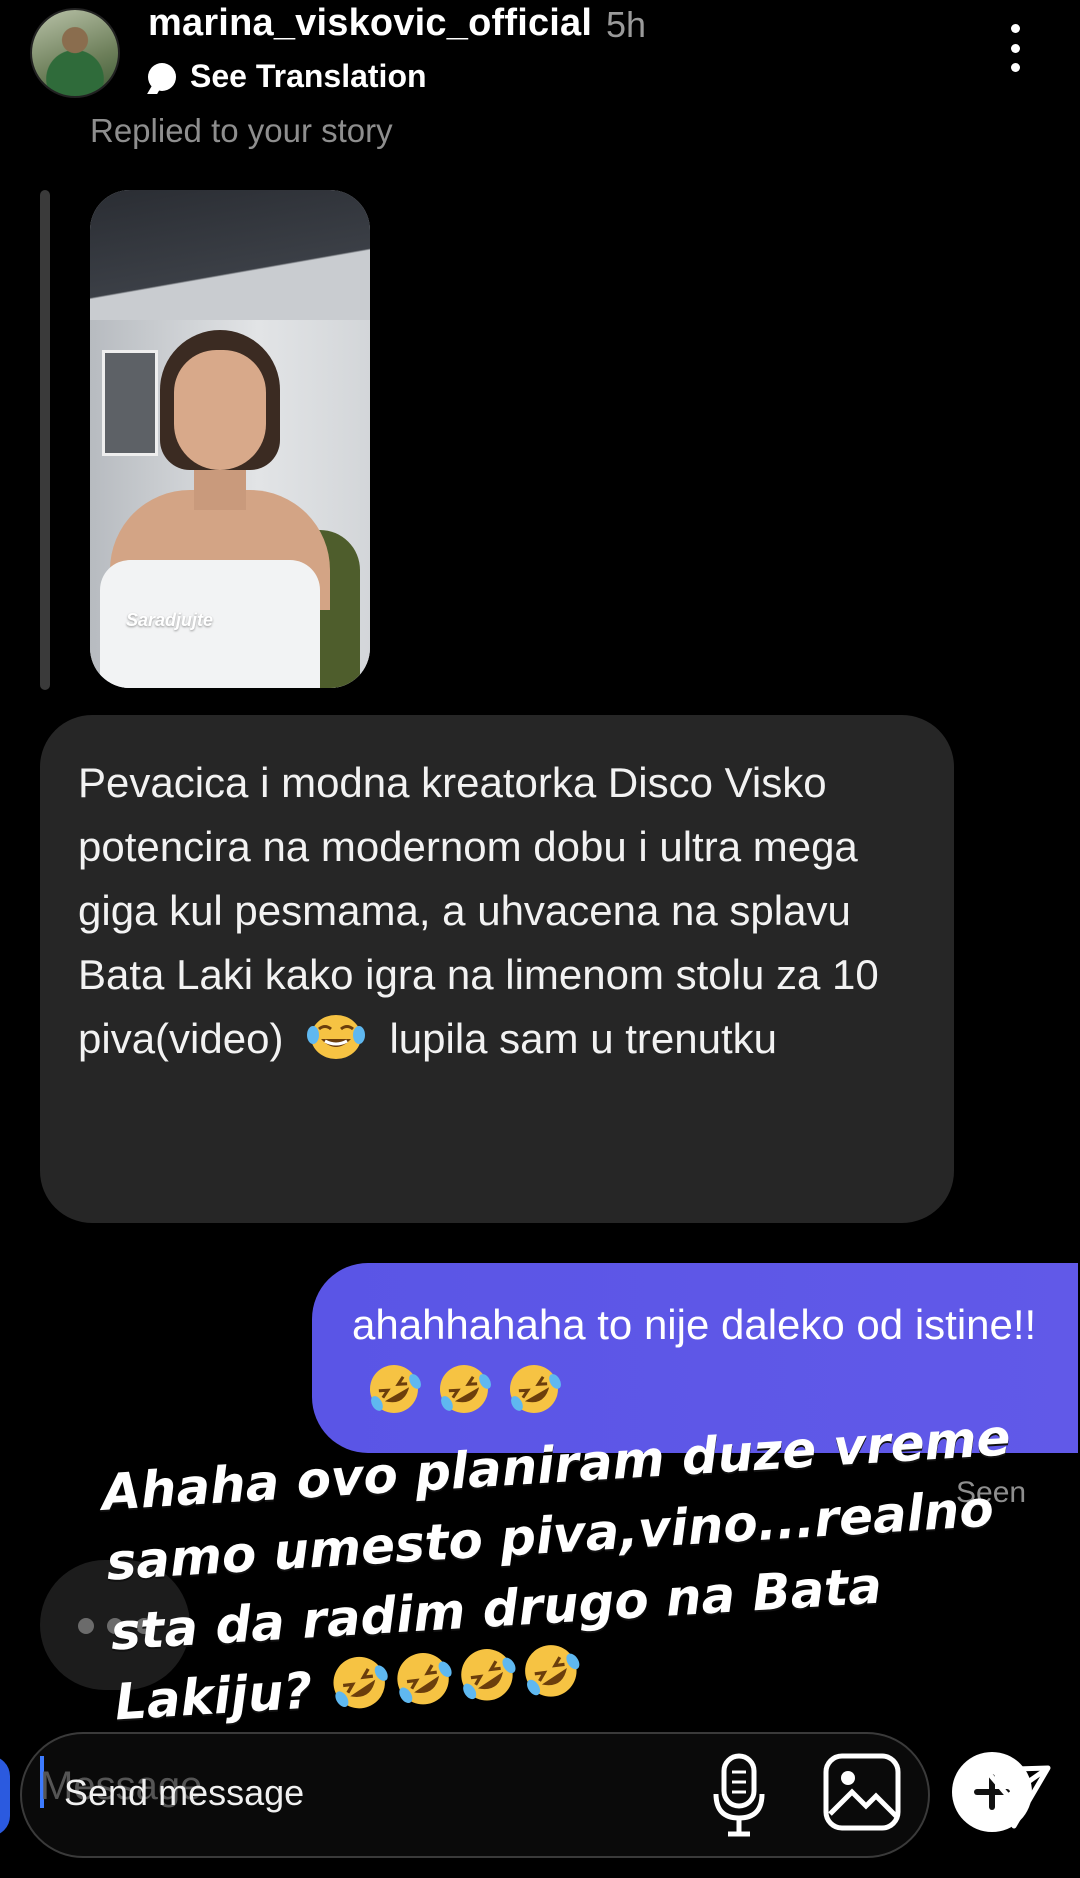 This screenshot has height=1878, width=1080. What do you see at coordinates (162, 76) in the screenshot?
I see `speech-bubble-icon` at bounding box center [162, 76].